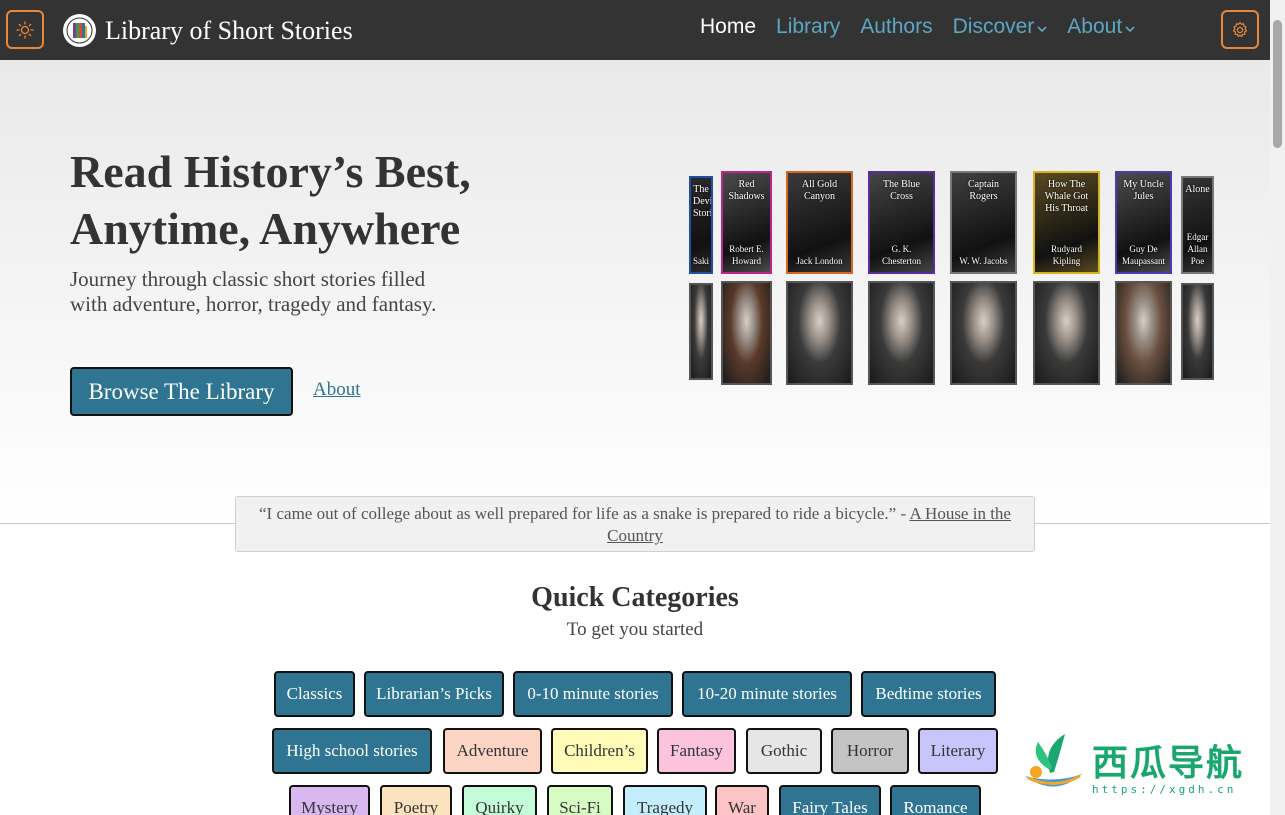  I want to click on book-author: Saki, so click(701, 261).